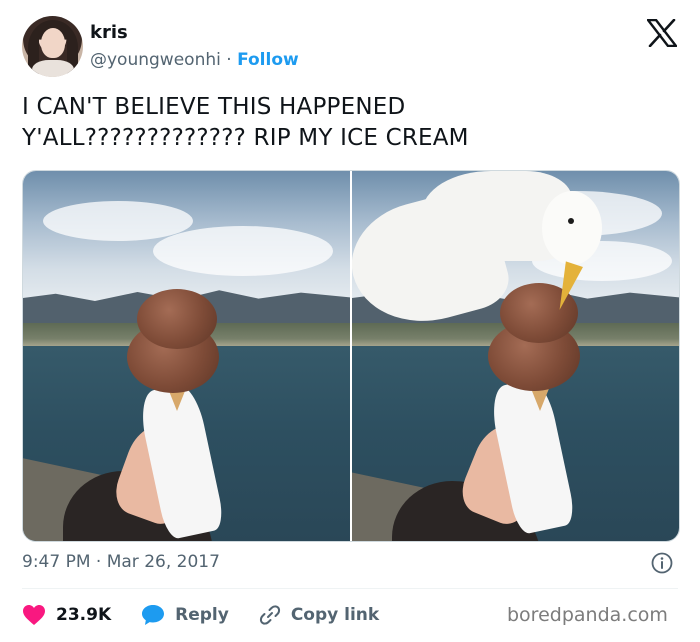  I want to click on heart-icon, so click(34, 615).